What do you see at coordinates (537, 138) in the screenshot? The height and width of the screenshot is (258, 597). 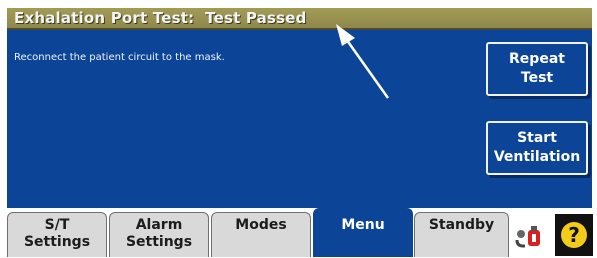 I see `start-ventilation-label-line1: Start` at bounding box center [537, 138].